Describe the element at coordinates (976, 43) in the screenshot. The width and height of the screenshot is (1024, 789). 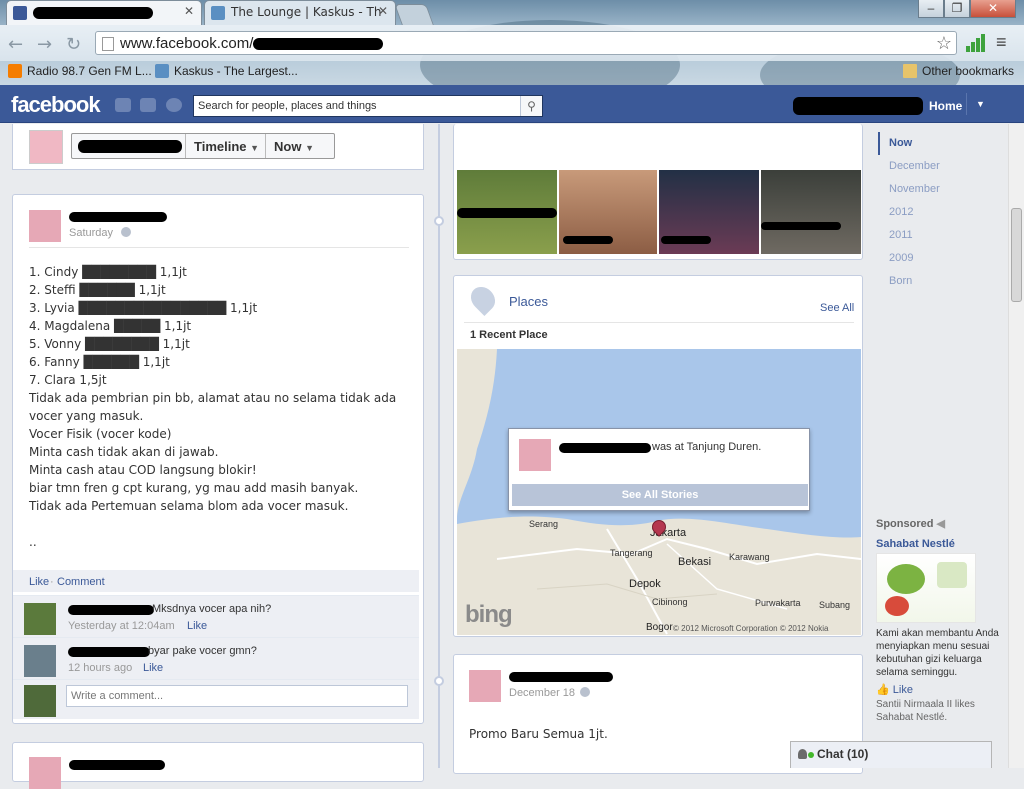
I see `extension-signal-icon` at that location.